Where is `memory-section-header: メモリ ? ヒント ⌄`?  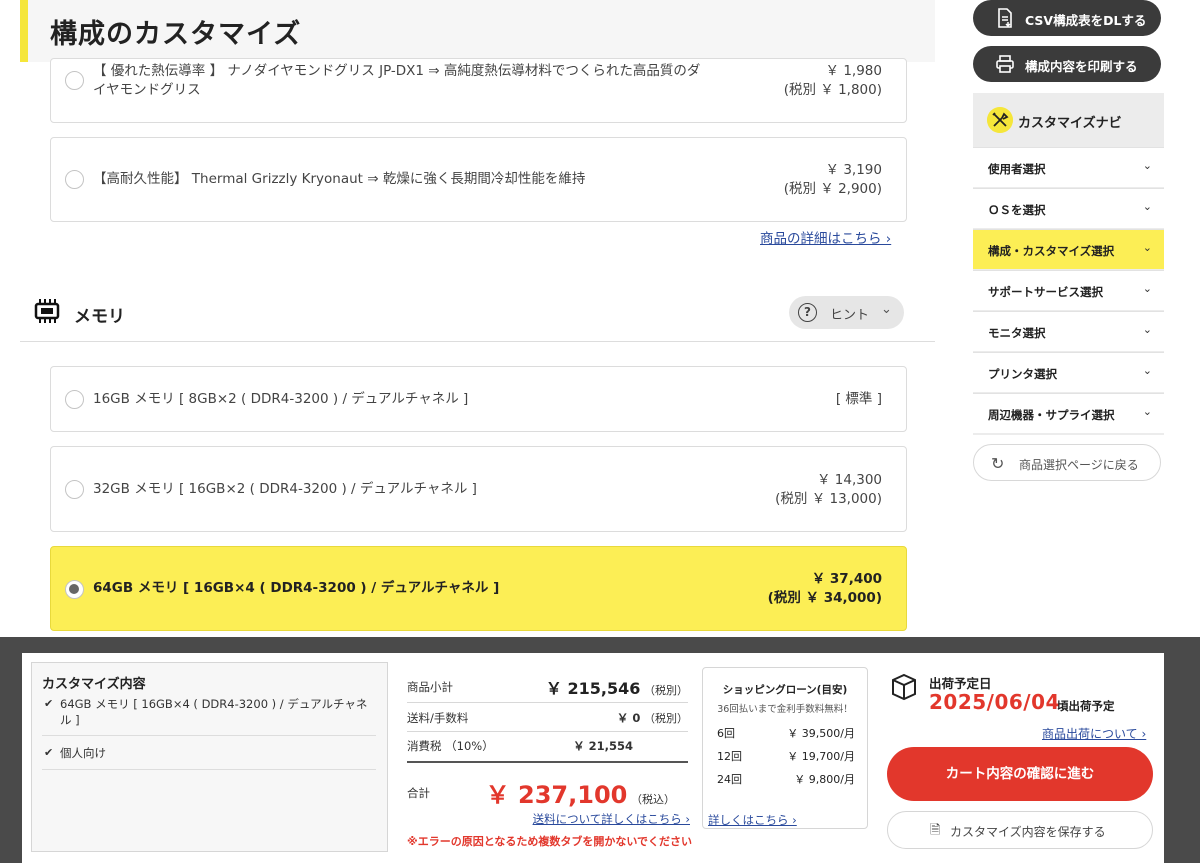 memory-section-header: メモリ ? ヒント ⌄ is located at coordinates (477, 317).